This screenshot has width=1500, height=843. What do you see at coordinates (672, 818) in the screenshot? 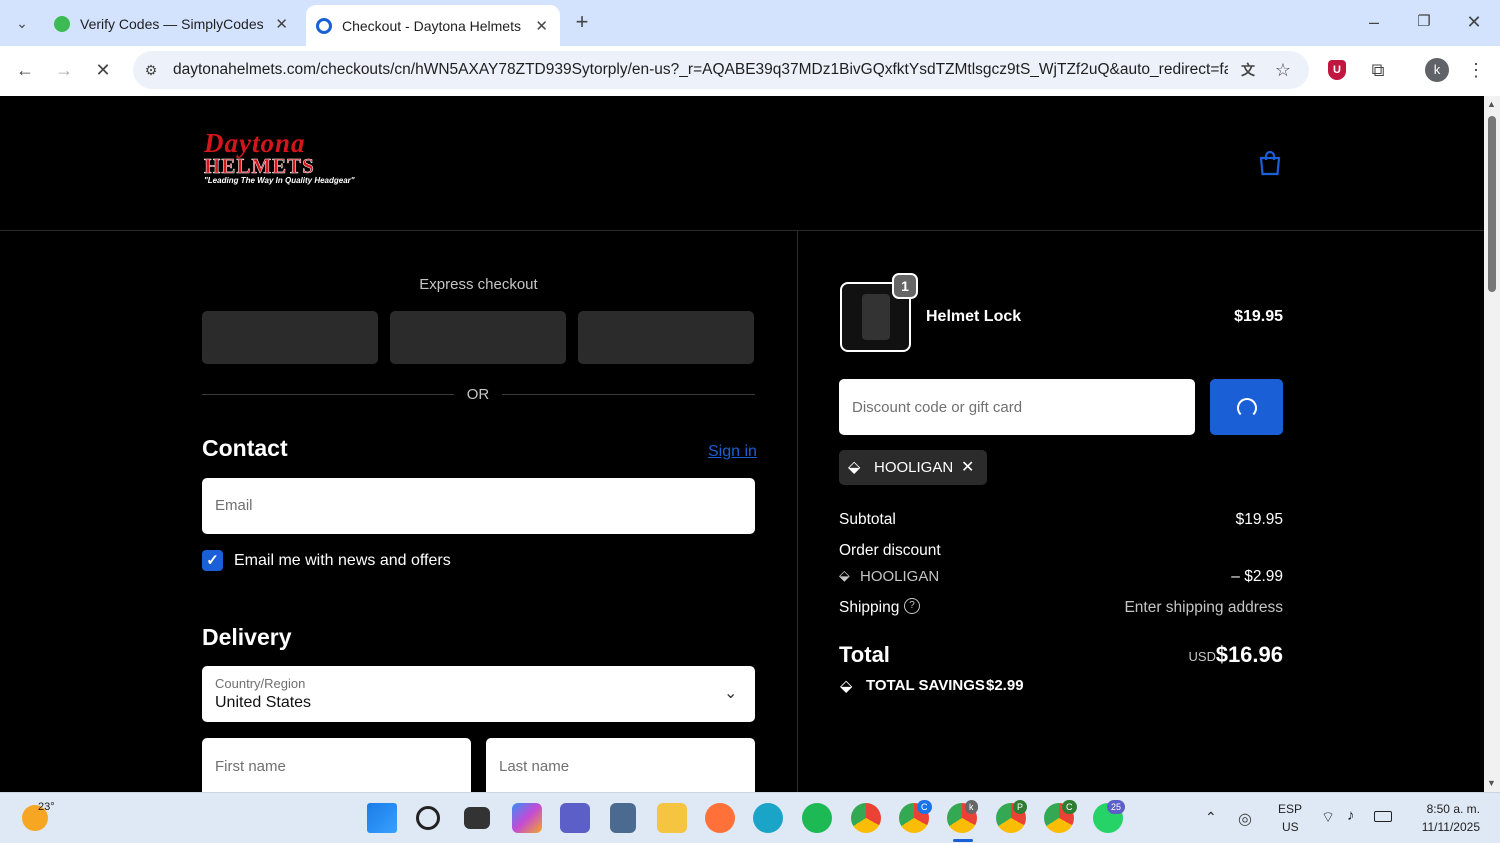
I see `file-explorer-icon` at bounding box center [672, 818].